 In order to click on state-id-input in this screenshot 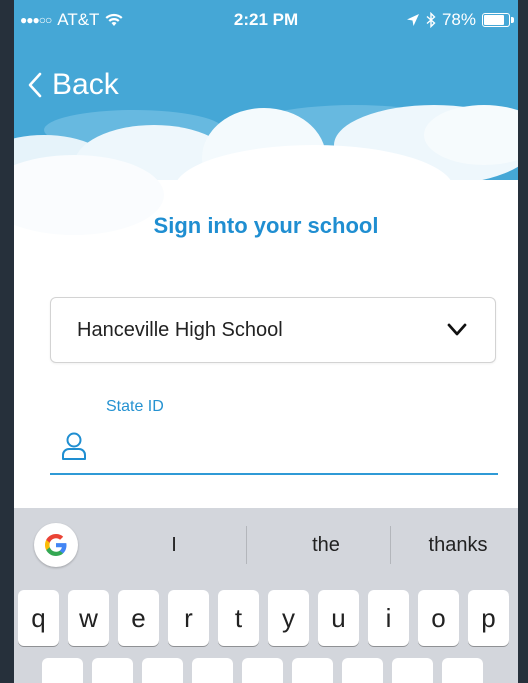, I will do `click(297, 449)`.